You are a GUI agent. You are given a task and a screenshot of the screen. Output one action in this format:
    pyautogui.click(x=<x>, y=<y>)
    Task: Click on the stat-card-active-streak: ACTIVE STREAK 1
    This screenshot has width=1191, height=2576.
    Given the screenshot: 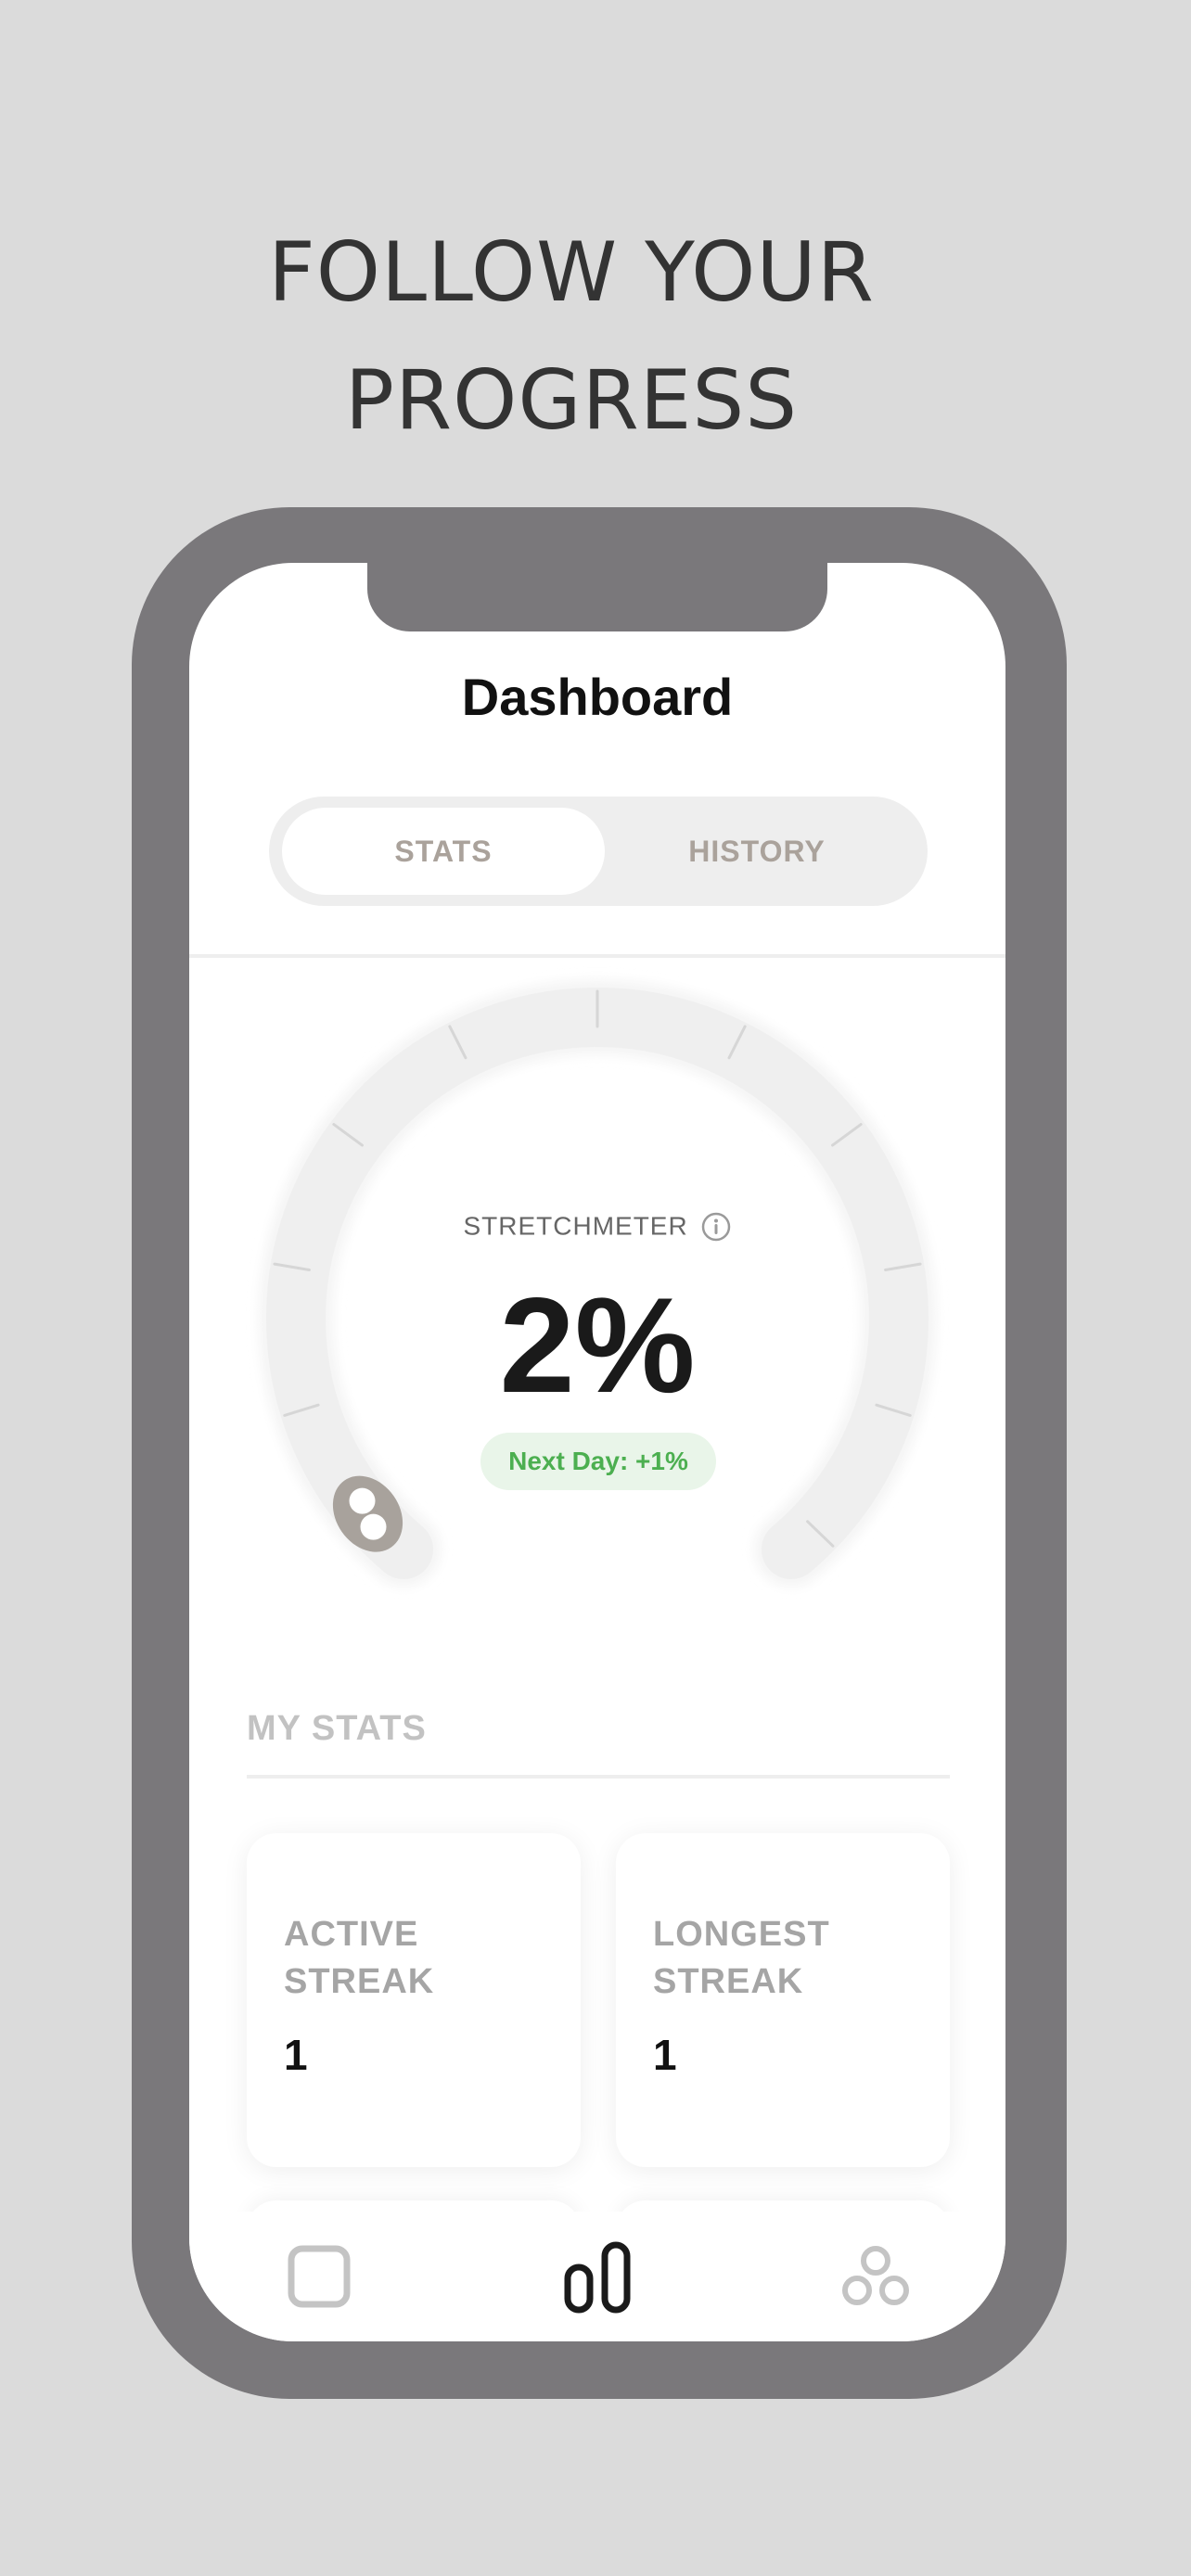 What is the action you would take?
    pyautogui.click(x=414, y=2000)
    